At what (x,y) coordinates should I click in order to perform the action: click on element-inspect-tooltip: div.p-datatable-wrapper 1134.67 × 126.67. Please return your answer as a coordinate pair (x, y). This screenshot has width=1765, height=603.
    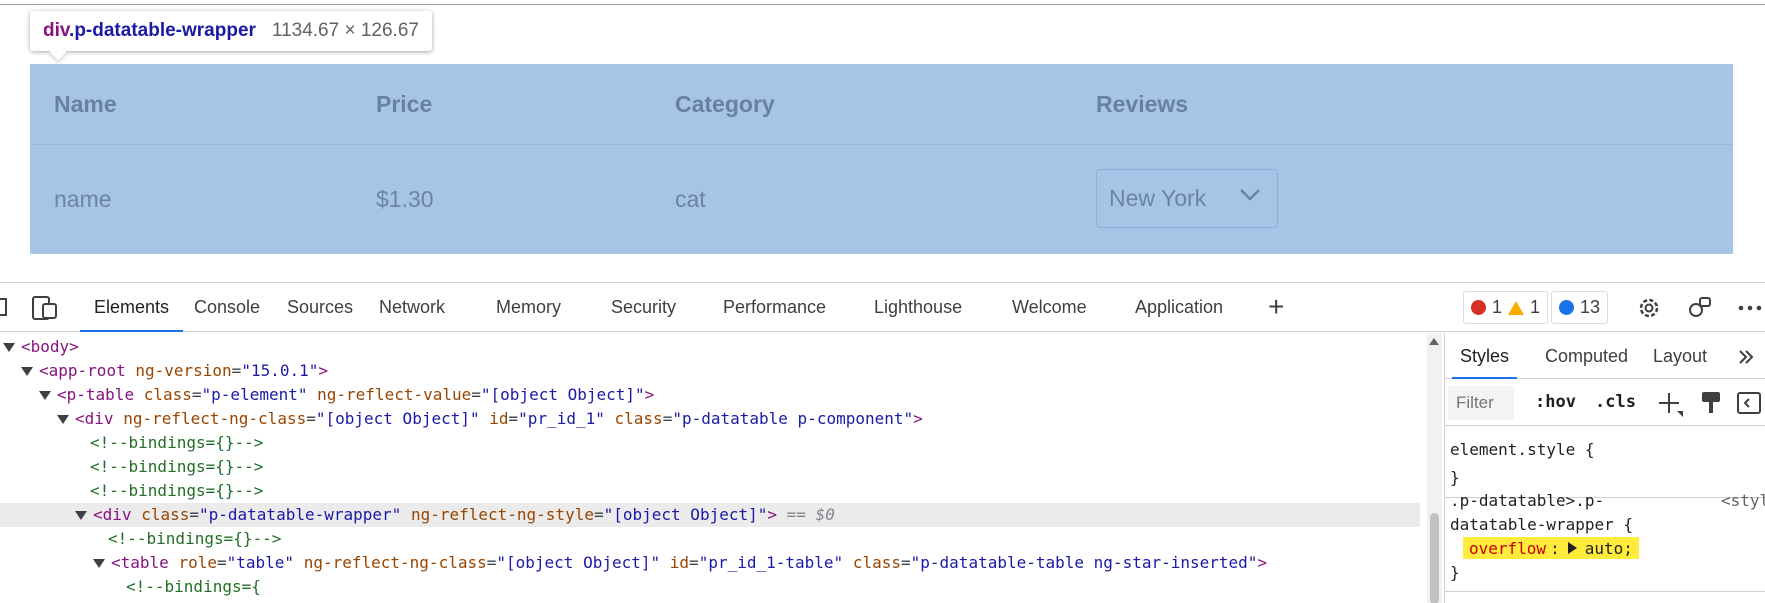
    Looking at the image, I should click on (231, 36).